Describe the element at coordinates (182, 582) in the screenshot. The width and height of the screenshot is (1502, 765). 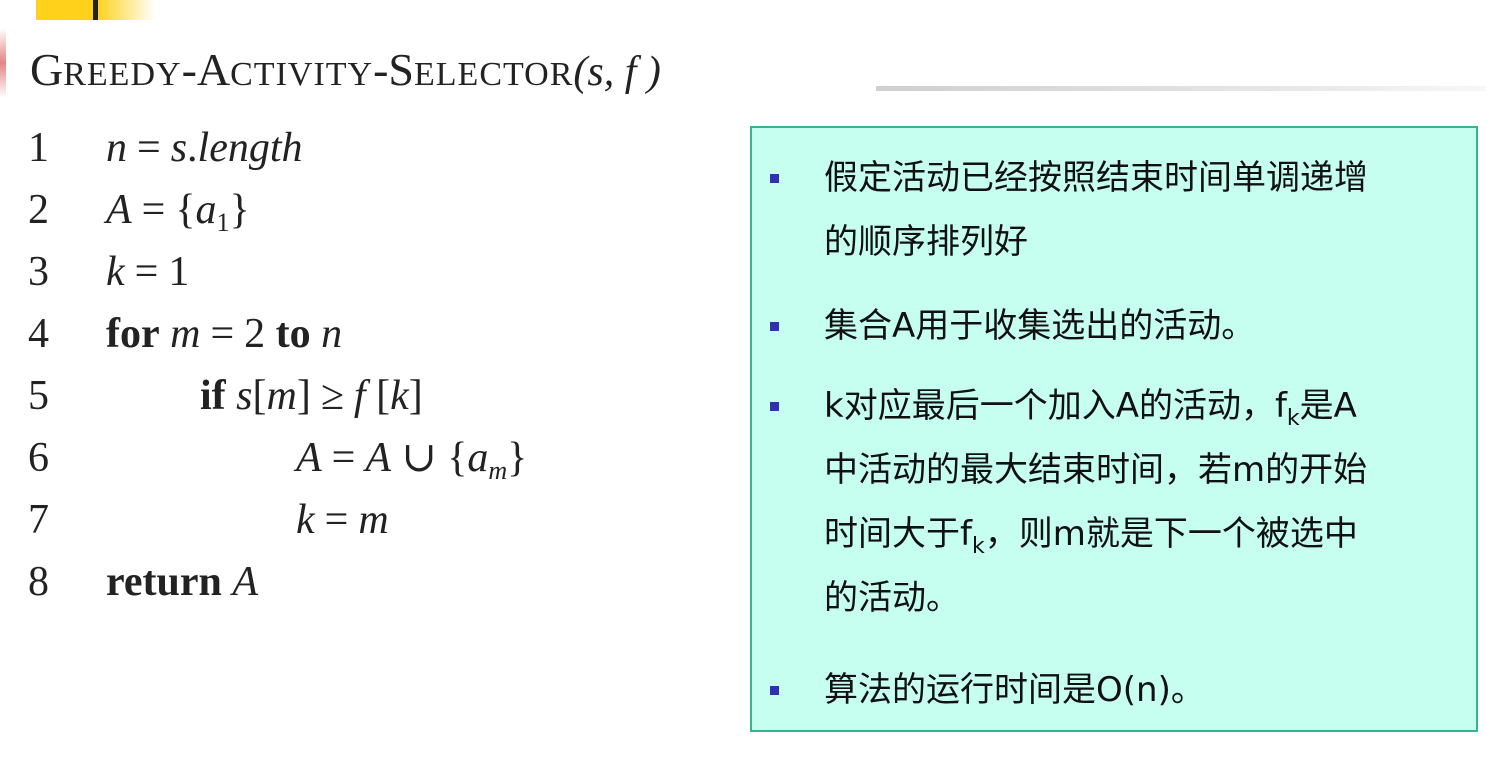
I see `statement: return A` at that location.